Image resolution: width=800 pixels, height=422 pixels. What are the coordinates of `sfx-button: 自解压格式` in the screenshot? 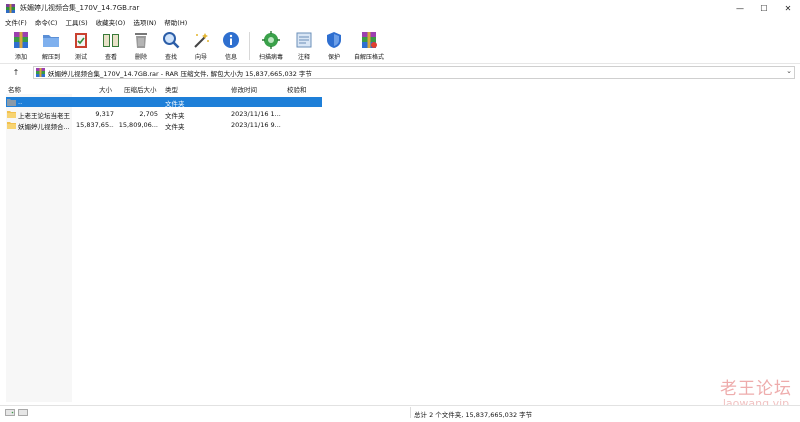 It's located at (369, 46).